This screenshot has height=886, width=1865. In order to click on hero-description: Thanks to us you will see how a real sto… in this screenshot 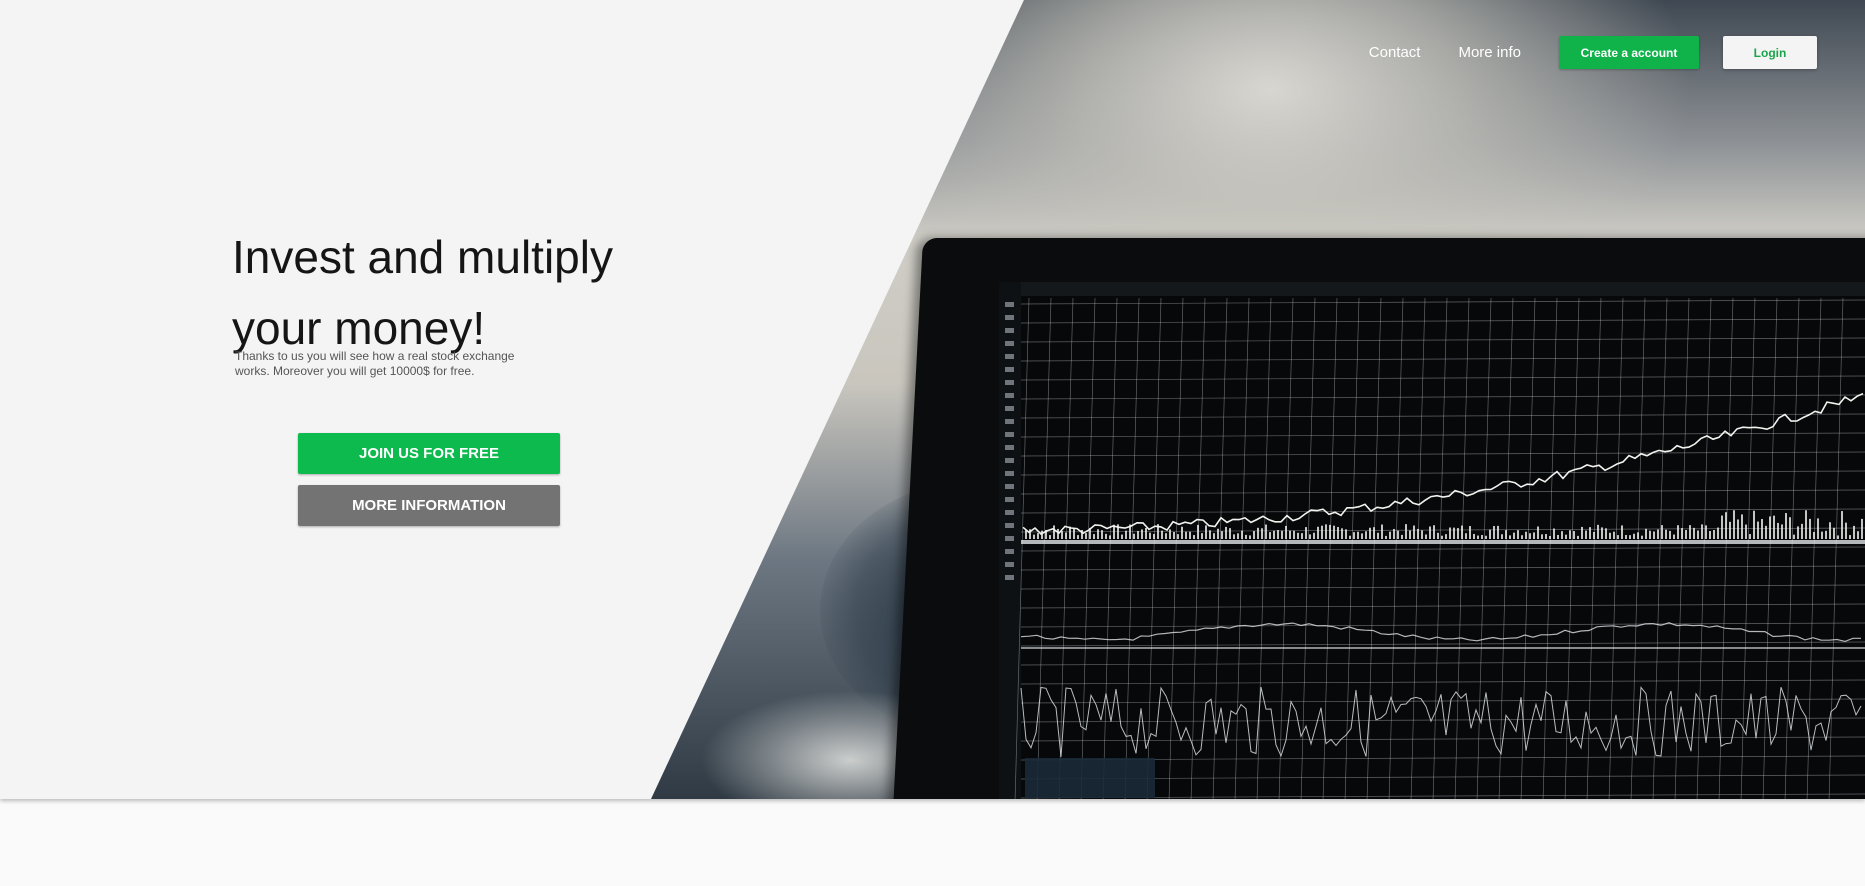, I will do `click(375, 363)`.